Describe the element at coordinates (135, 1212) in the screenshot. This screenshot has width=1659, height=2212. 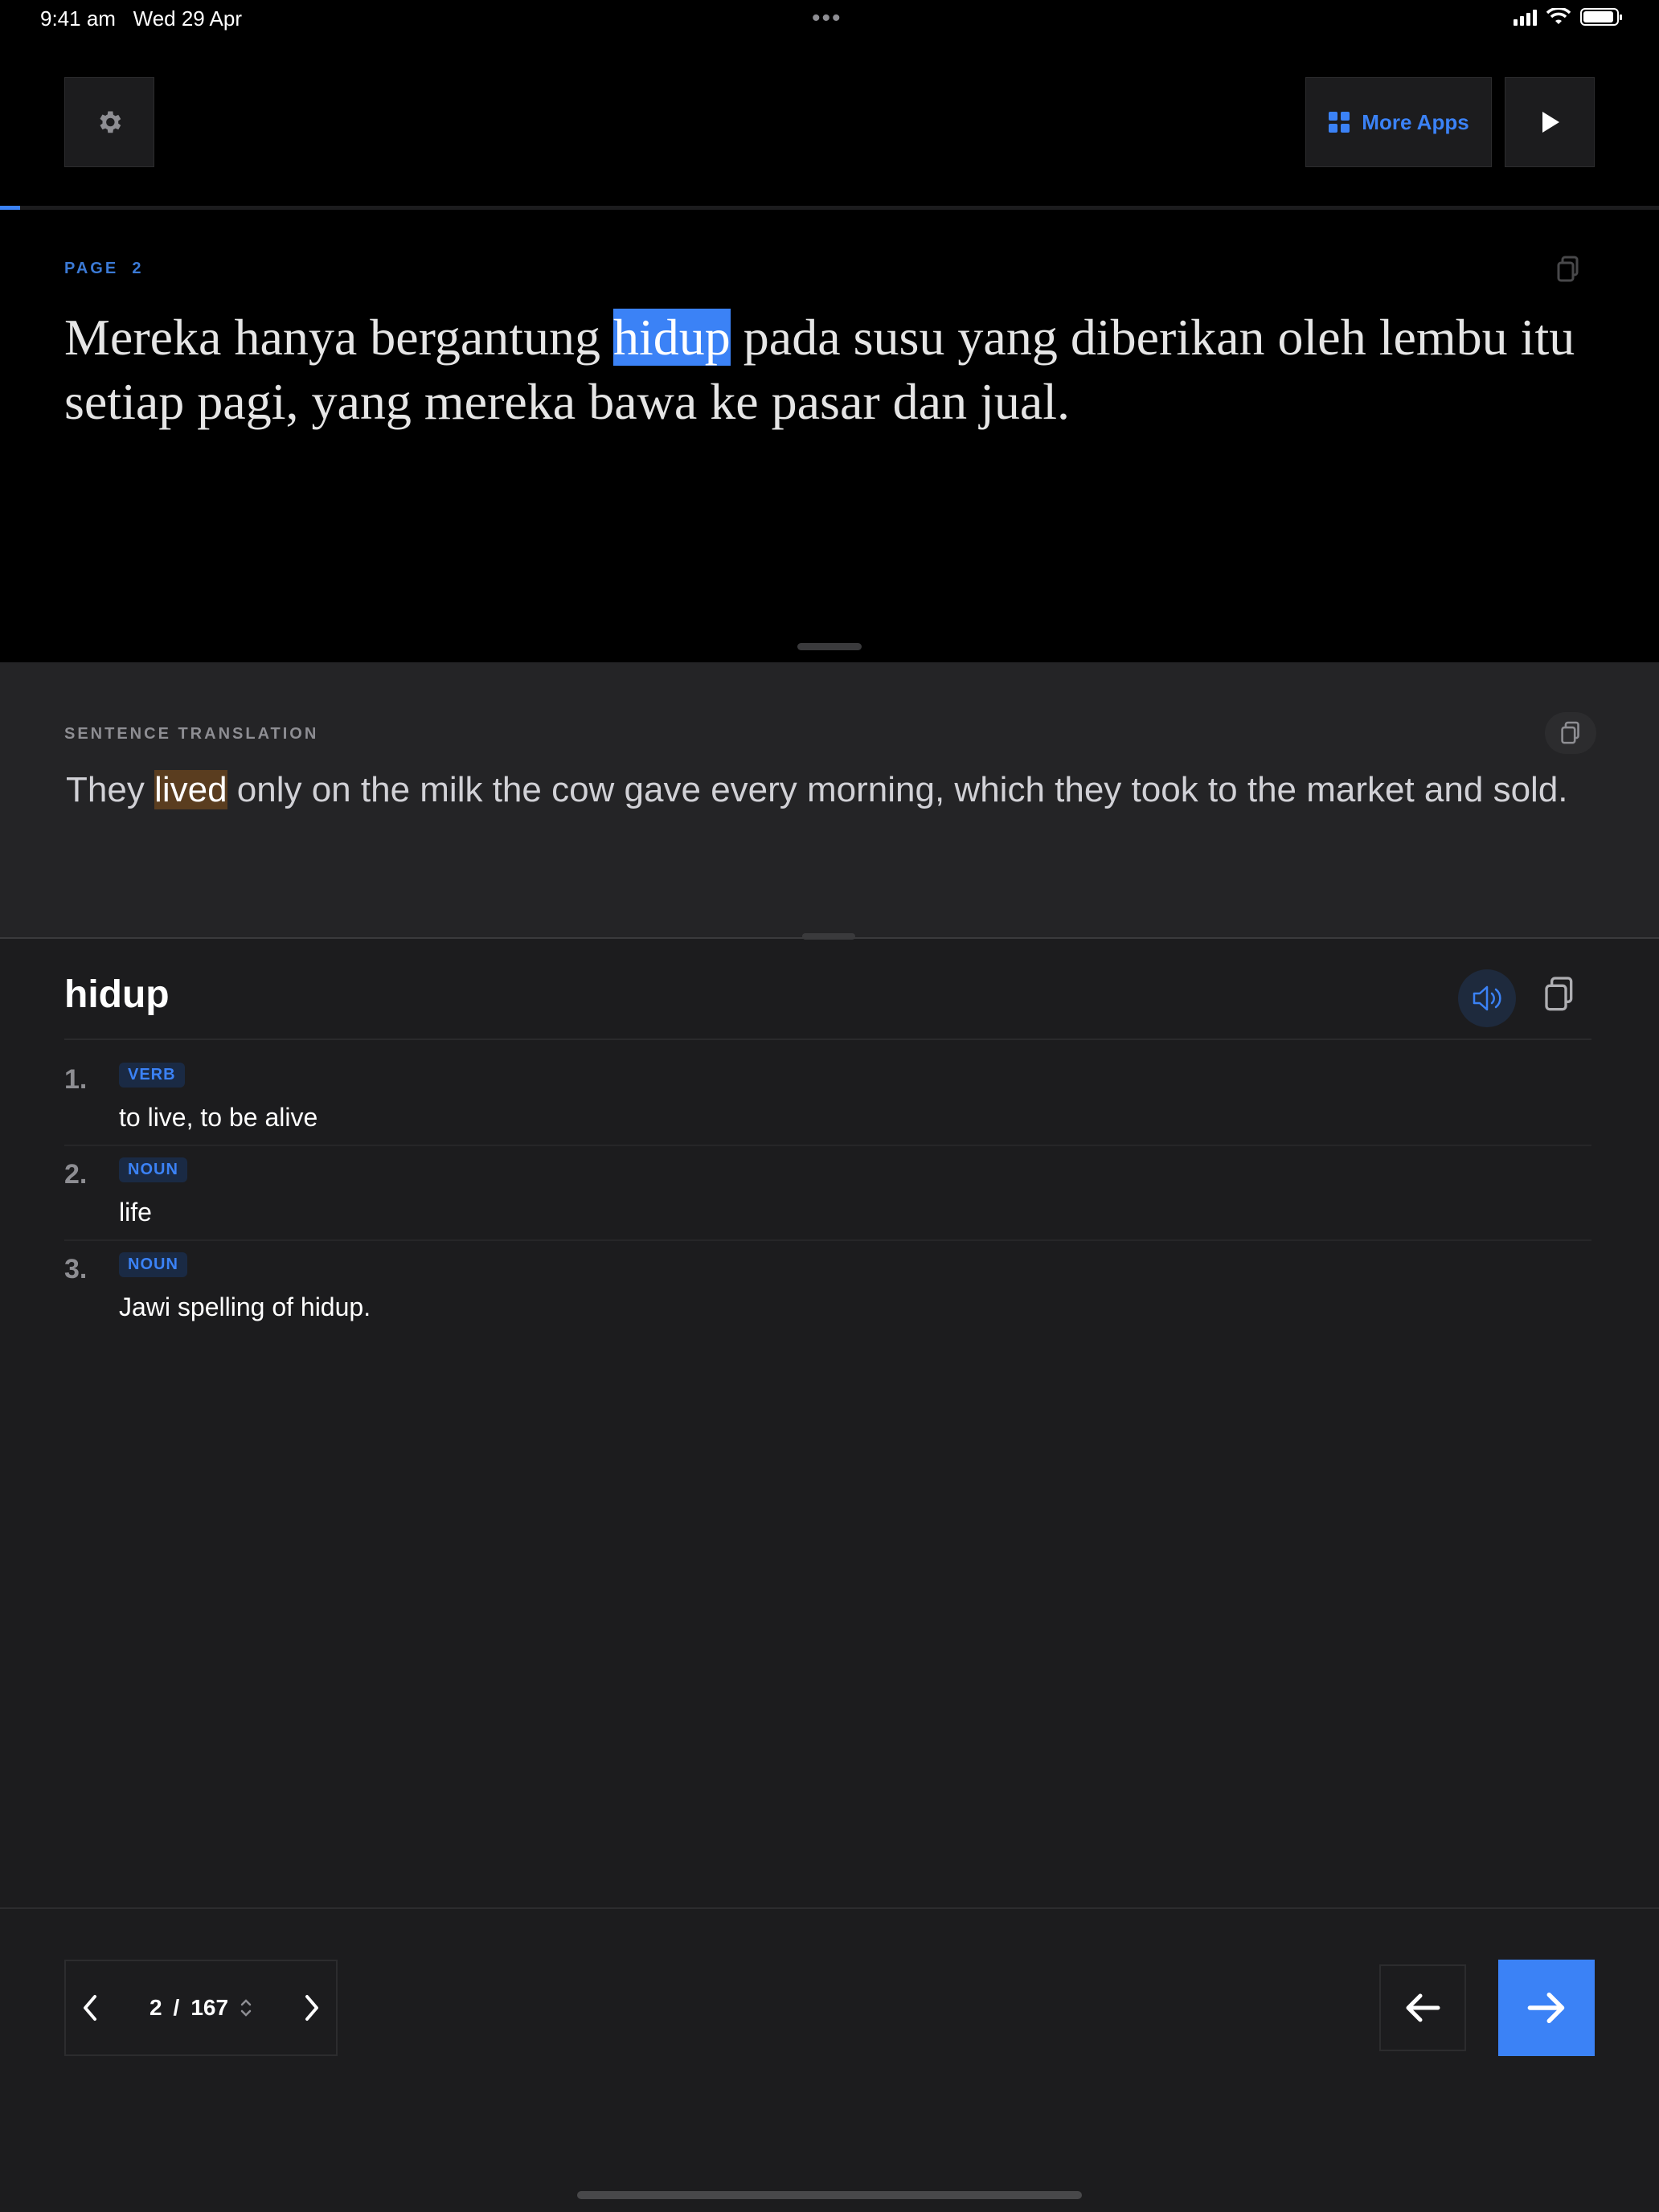
I see `definition-gloss: life` at that location.